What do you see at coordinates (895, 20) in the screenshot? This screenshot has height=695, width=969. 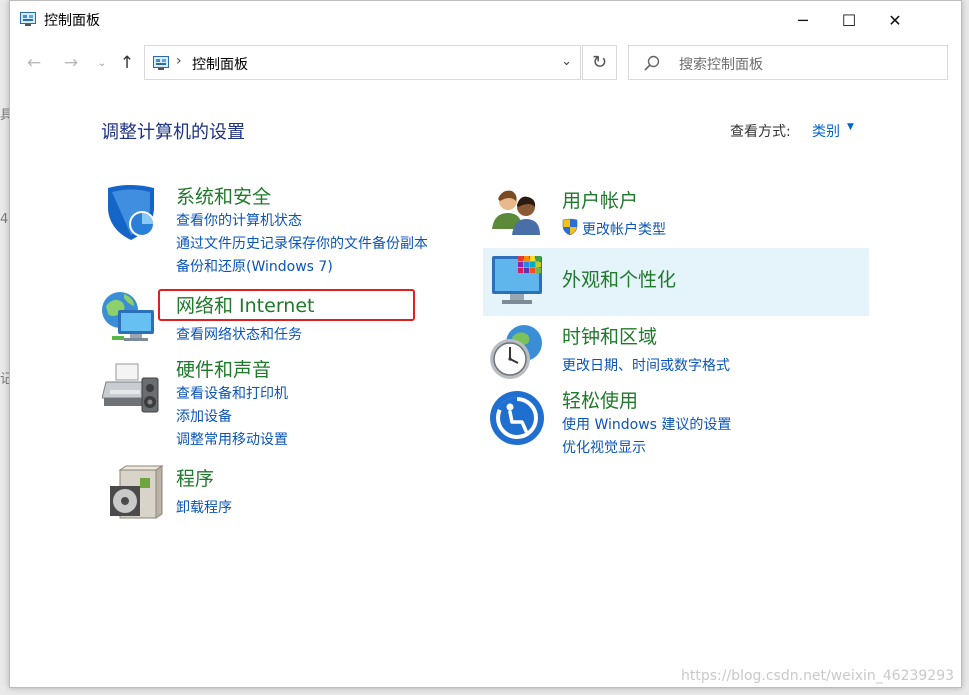 I see `close-button: ✕` at bounding box center [895, 20].